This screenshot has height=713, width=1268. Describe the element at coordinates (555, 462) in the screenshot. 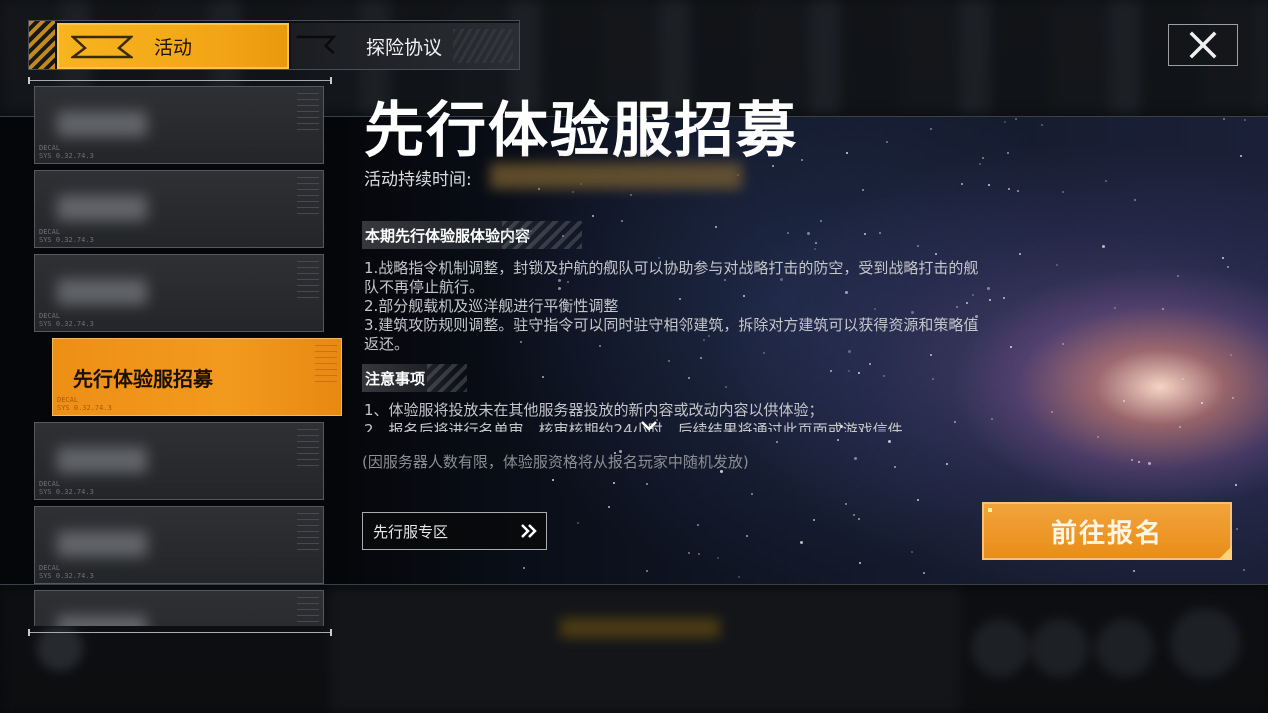

I see `footnote: (因服务器人数有限，体验服资格将从报名玩家中随机发放)` at that location.